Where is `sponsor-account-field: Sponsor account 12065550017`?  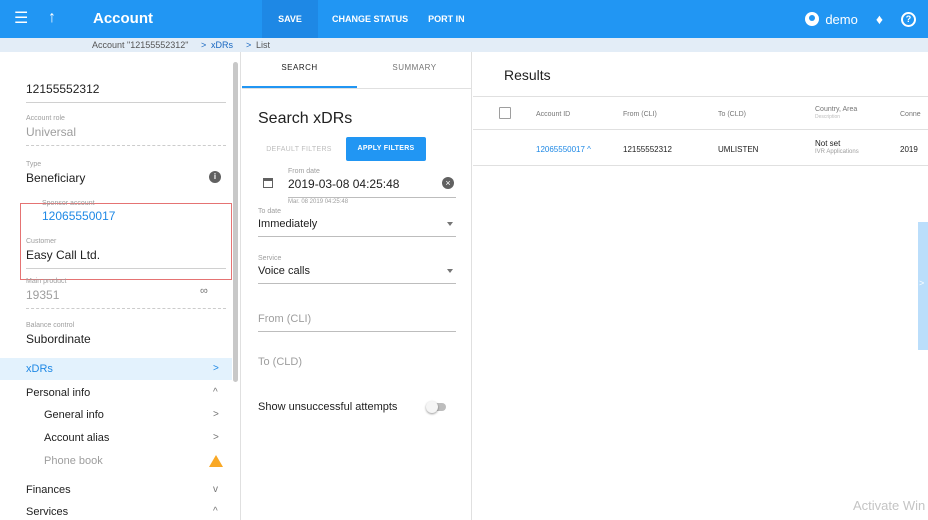 sponsor-account-field: Sponsor account 12065550017 is located at coordinates (141, 211).